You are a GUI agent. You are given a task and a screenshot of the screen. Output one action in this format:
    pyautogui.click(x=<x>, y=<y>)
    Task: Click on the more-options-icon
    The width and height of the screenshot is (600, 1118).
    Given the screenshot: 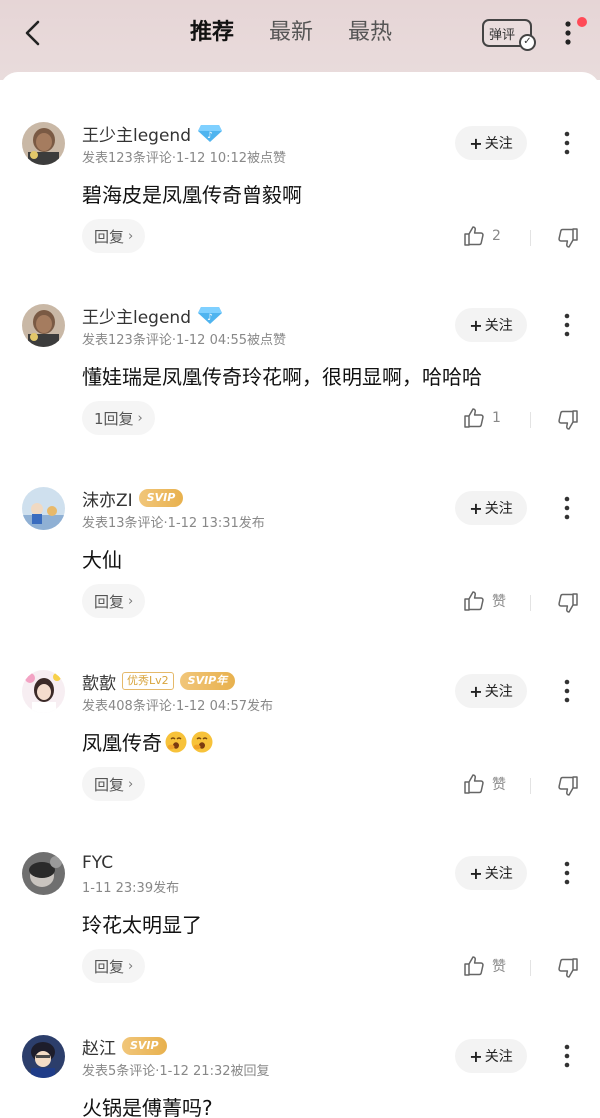 What is the action you would take?
    pyautogui.click(x=568, y=33)
    